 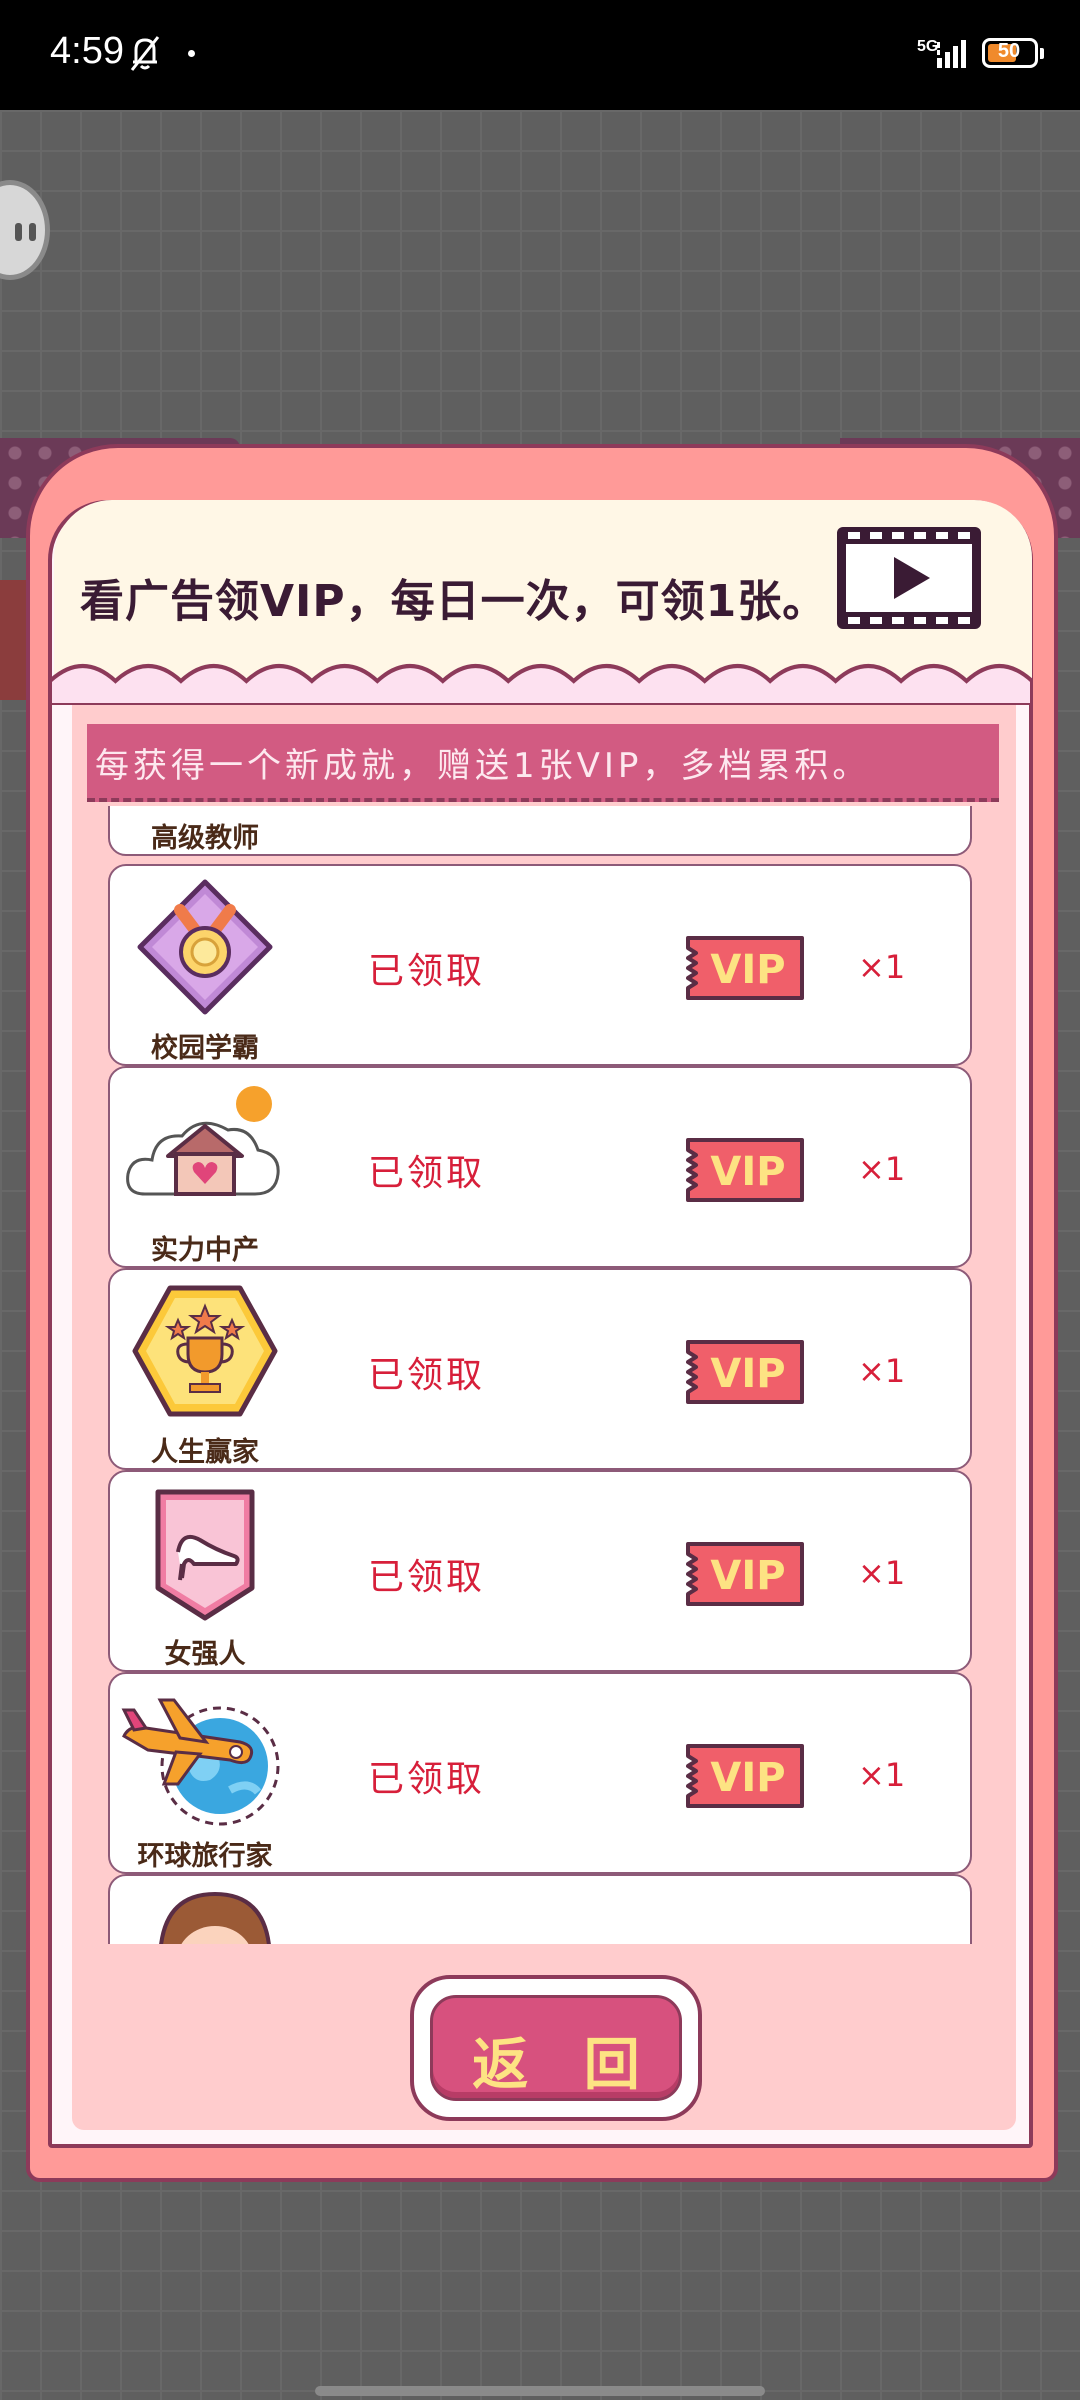 I want to click on medal-icon, so click(x=205, y=947).